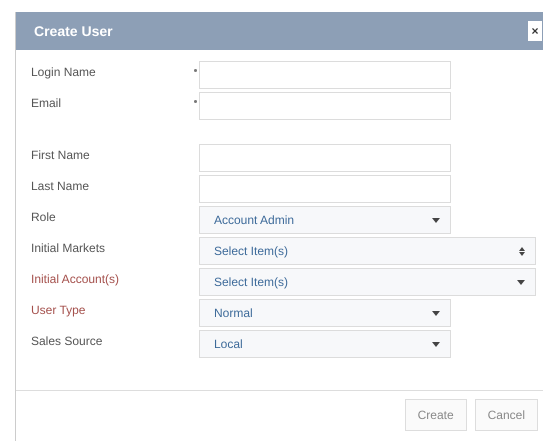 This screenshot has height=441, width=543. What do you see at coordinates (58, 310) in the screenshot?
I see `field-label: User Type` at bounding box center [58, 310].